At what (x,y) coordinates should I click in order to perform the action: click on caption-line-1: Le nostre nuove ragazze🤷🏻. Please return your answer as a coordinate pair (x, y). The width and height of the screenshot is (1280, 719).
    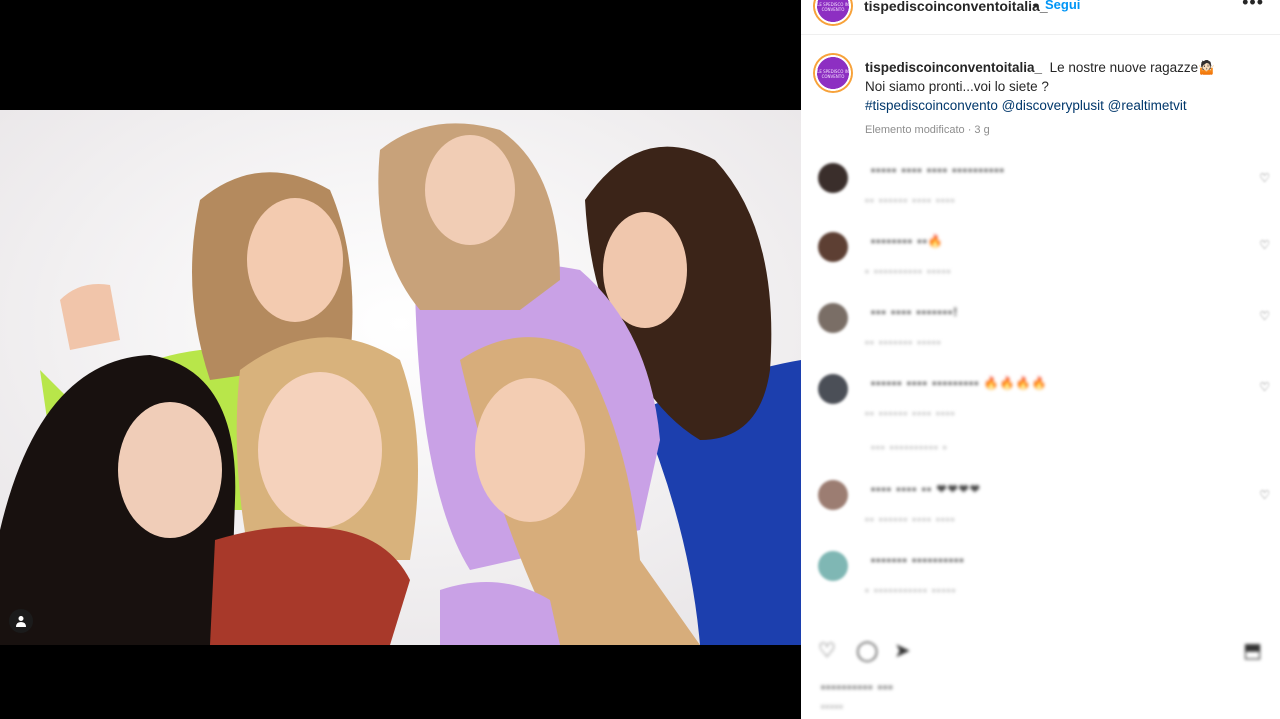
    Looking at the image, I should click on (1132, 67).